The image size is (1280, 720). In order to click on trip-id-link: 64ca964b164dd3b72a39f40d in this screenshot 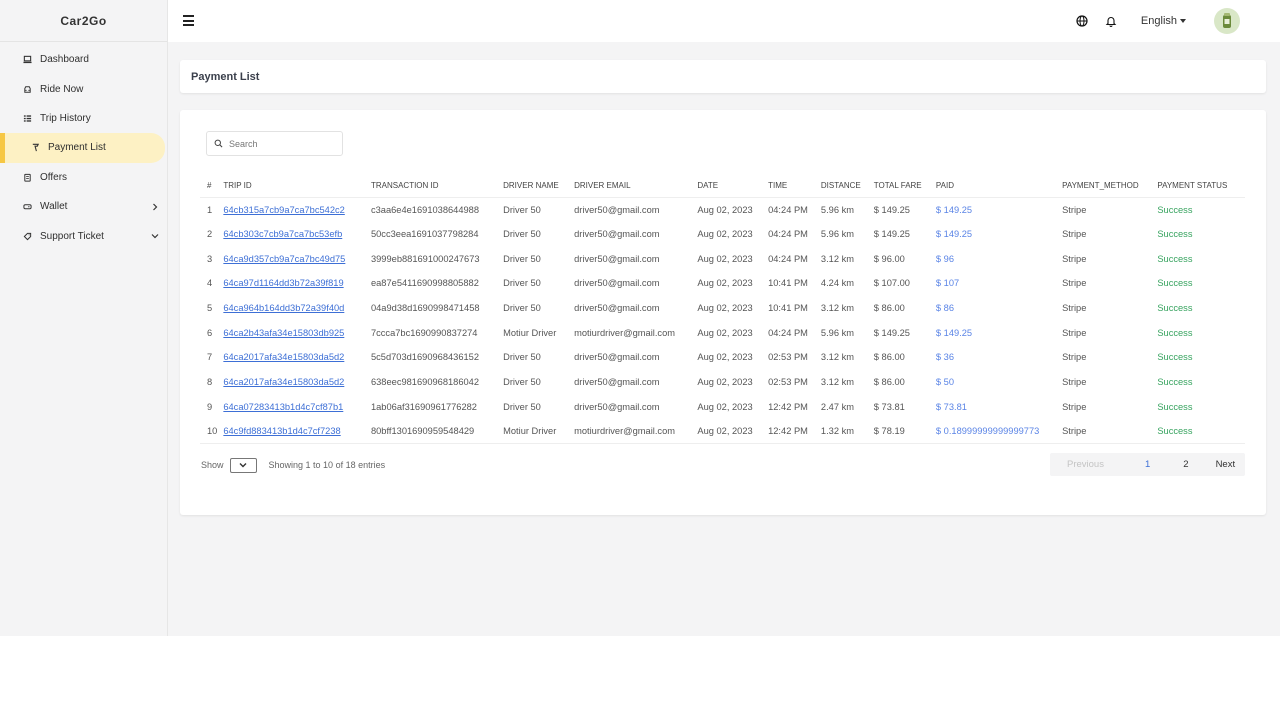, I will do `click(283, 308)`.